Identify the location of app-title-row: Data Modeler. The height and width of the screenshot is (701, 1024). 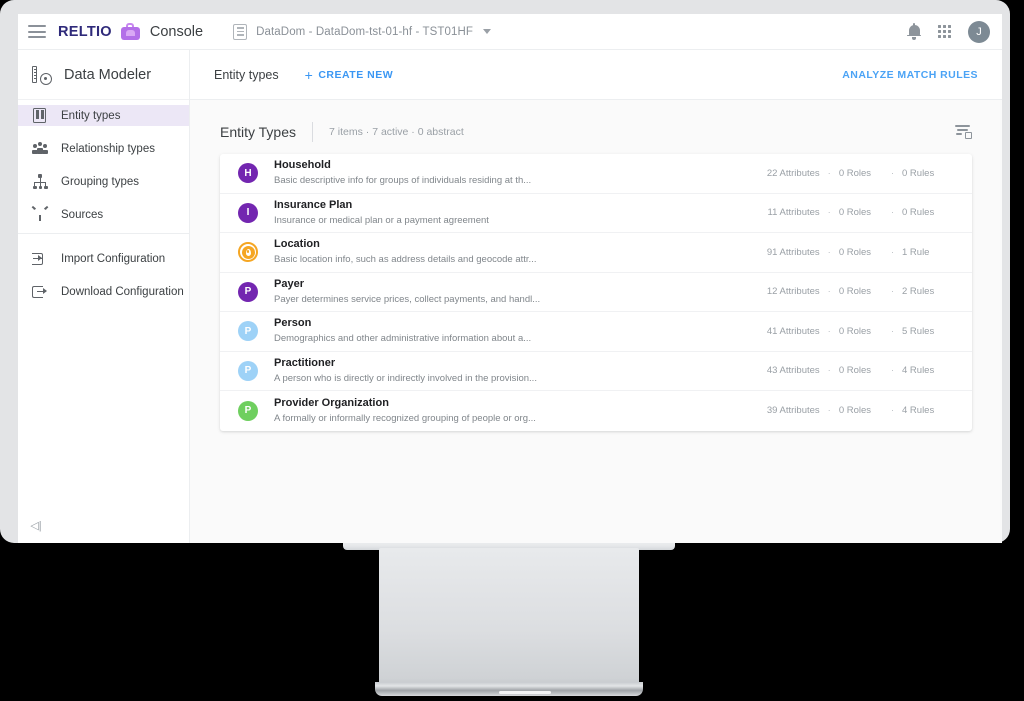
(103, 75).